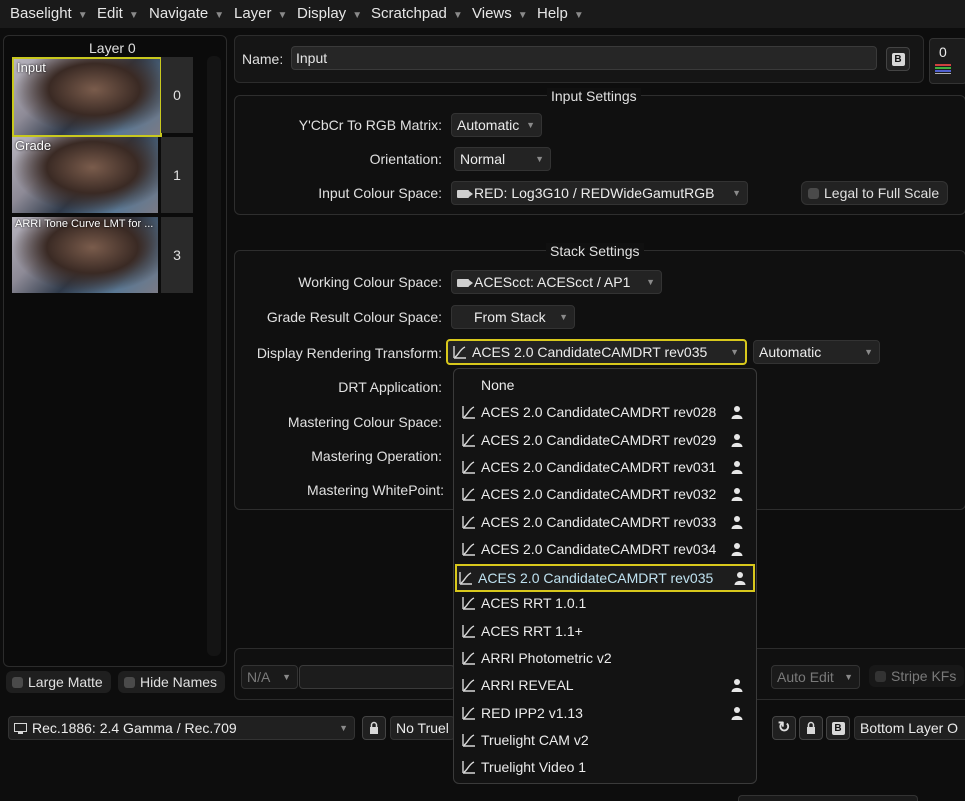 The width and height of the screenshot is (965, 801). What do you see at coordinates (534, 603) in the screenshot?
I see `option-label: ACES RRT 1.0.1` at bounding box center [534, 603].